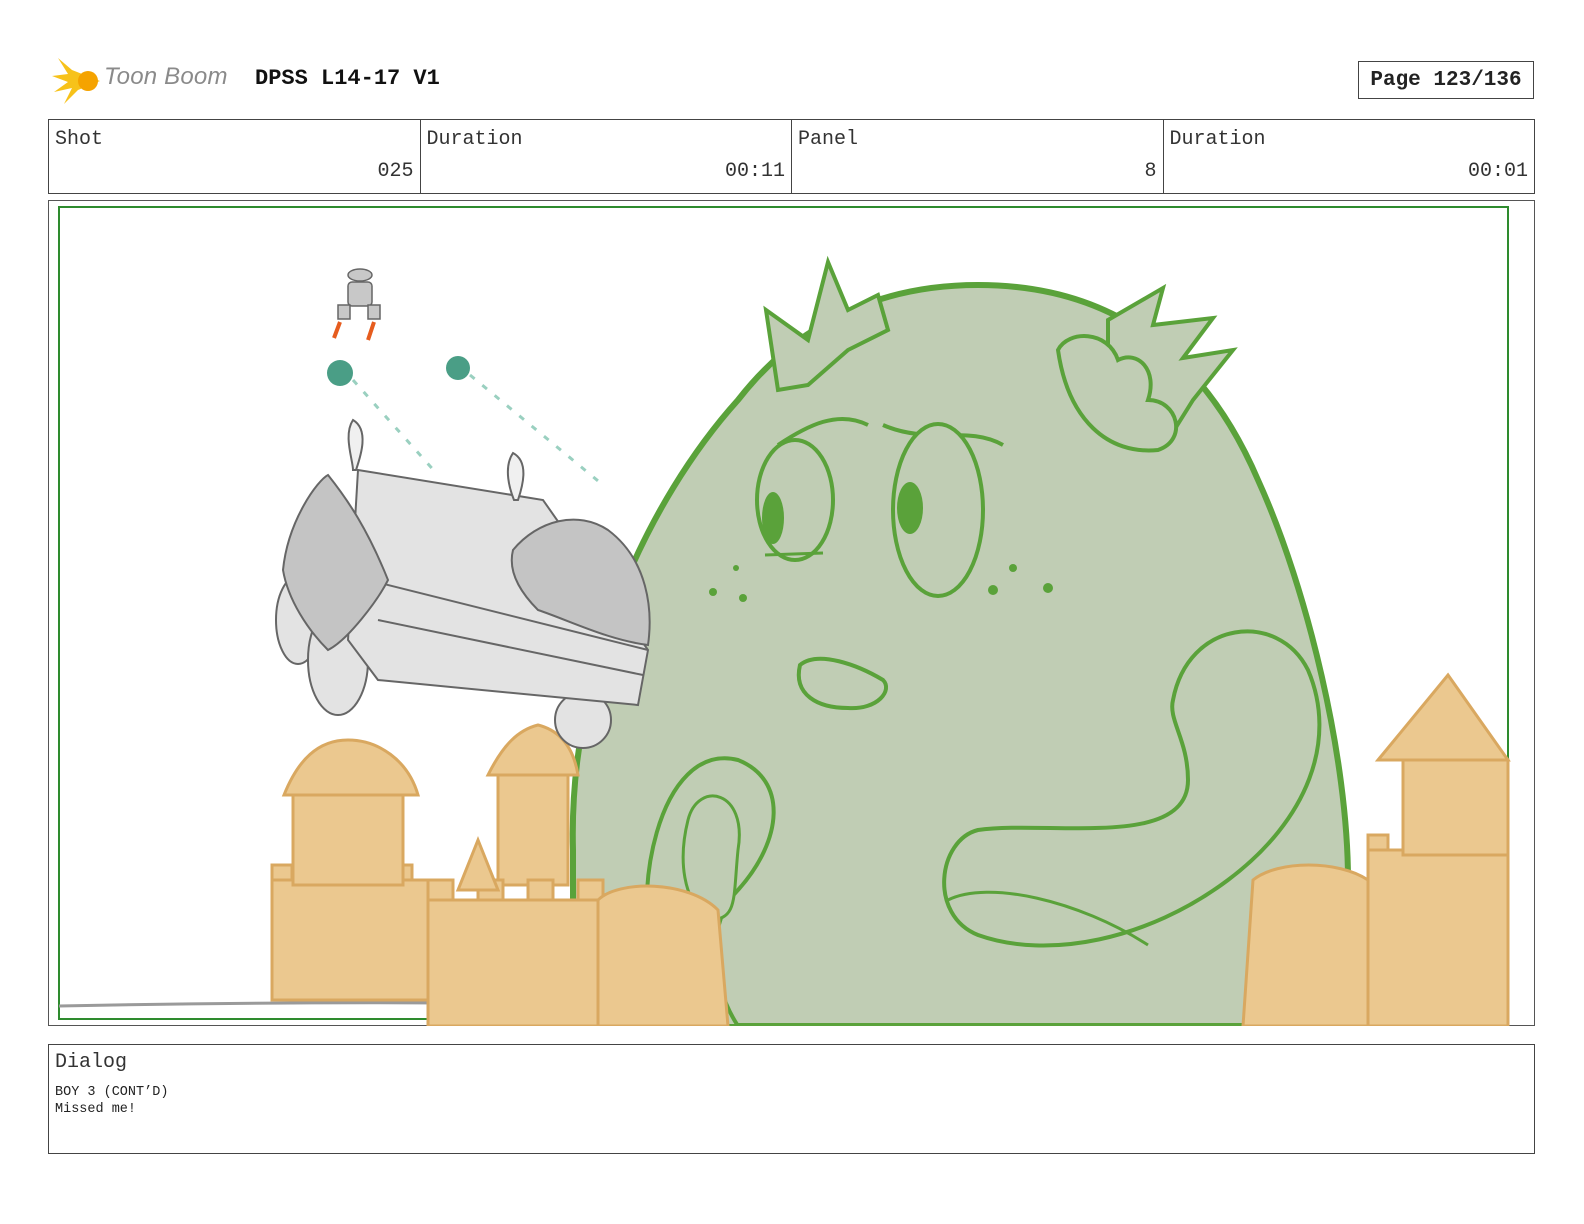  What do you see at coordinates (76, 81) in the screenshot?
I see `toon-boom-logo-icon` at bounding box center [76, 81].